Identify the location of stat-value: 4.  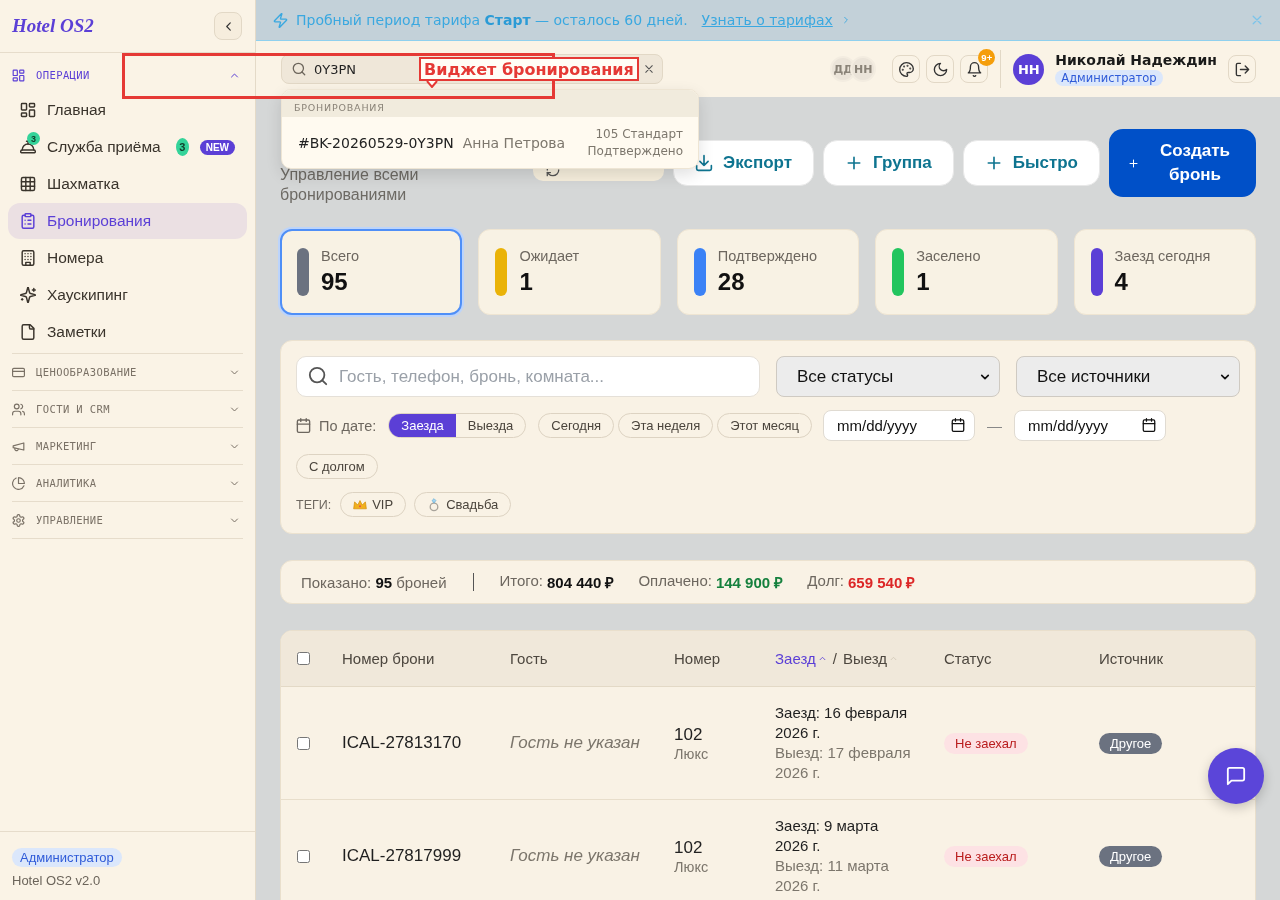
(1121, 282).